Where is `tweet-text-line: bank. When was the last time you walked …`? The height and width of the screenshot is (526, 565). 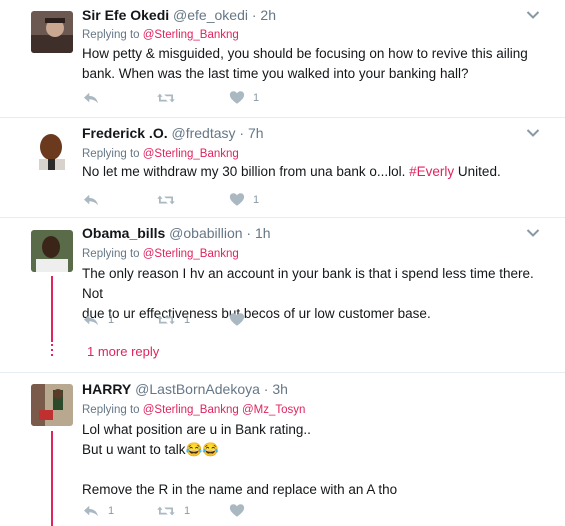
tweet-text-line: bank. When was the last time you walked … is located at coordinates (275, 73).